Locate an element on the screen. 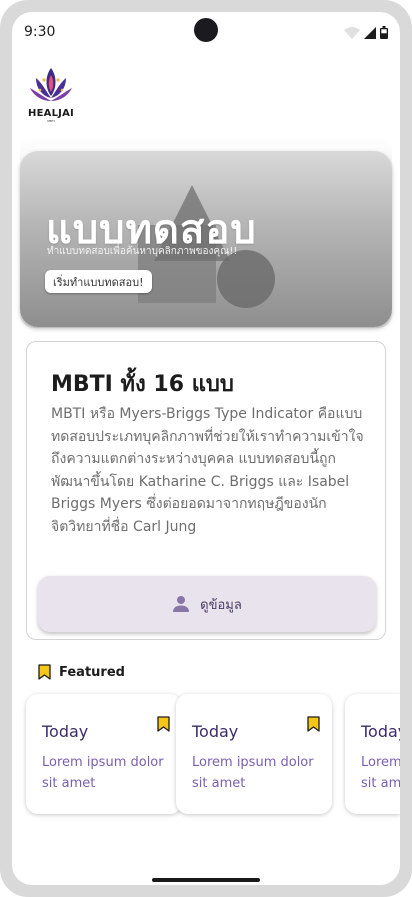 This screenshot has width=412, height=897. battery-icon is located at coordinates (384, 32).